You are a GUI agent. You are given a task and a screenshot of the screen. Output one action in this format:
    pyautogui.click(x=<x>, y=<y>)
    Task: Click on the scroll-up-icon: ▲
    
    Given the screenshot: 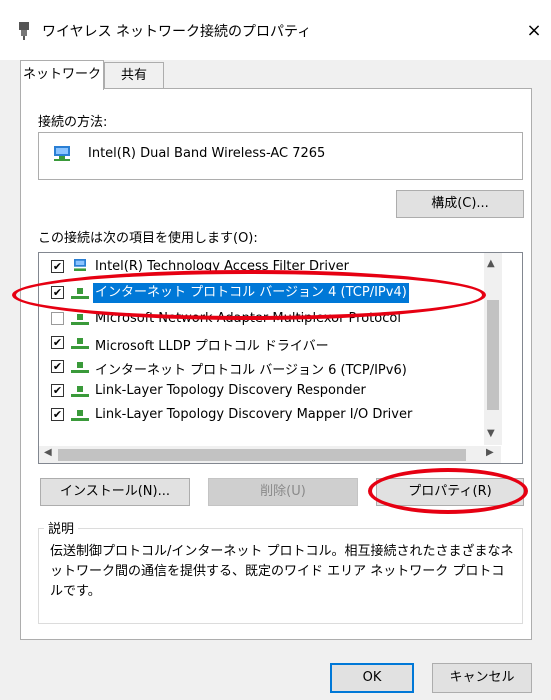 What is the action you would take?
    pyautogui.click(x=491, y=263)
    